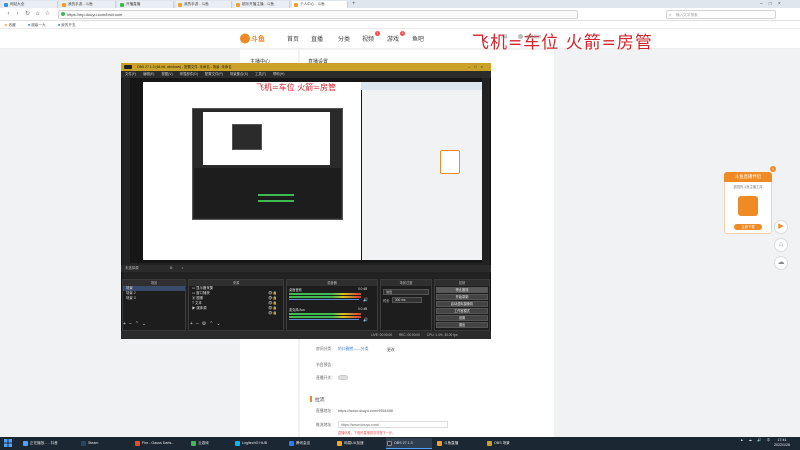 This screenshot has width=800, height=450. Describe the element at coordinates (781, 263) in the screenshot. I see `cloud-icon: ☁` at that location.